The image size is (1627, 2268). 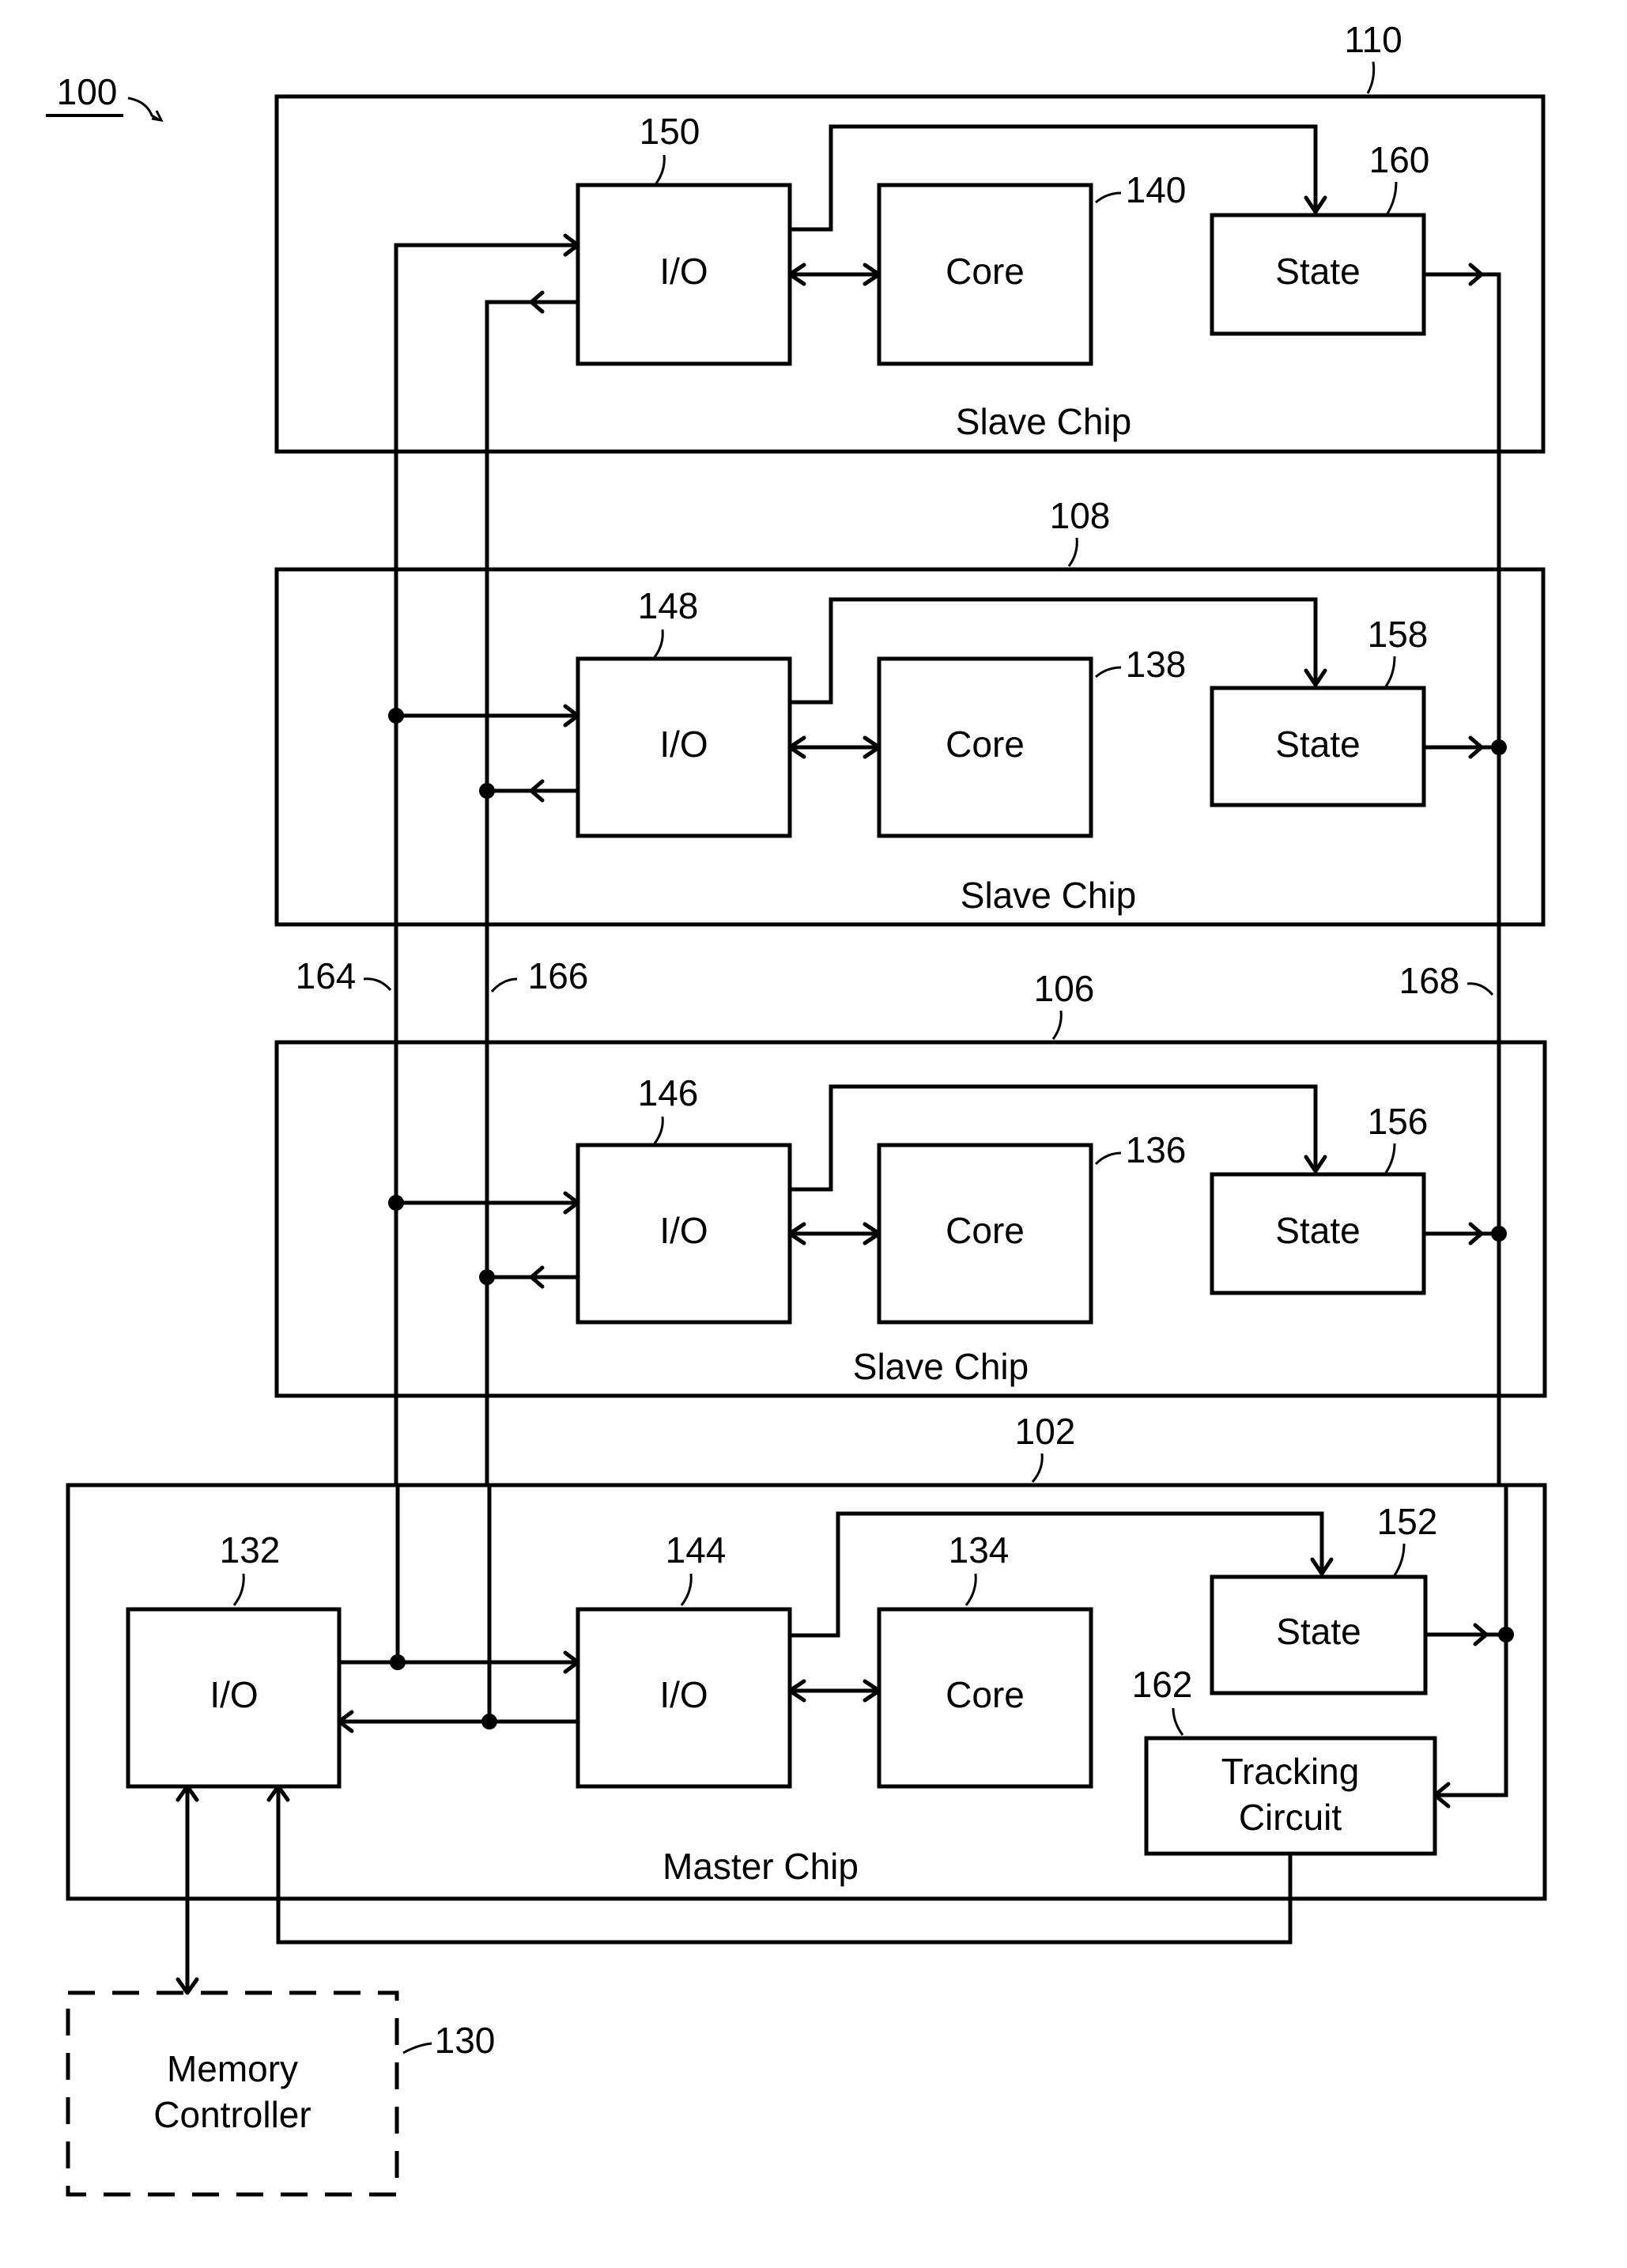 I want to click on external-io-label: I/O, so click(x=234, y=1694).